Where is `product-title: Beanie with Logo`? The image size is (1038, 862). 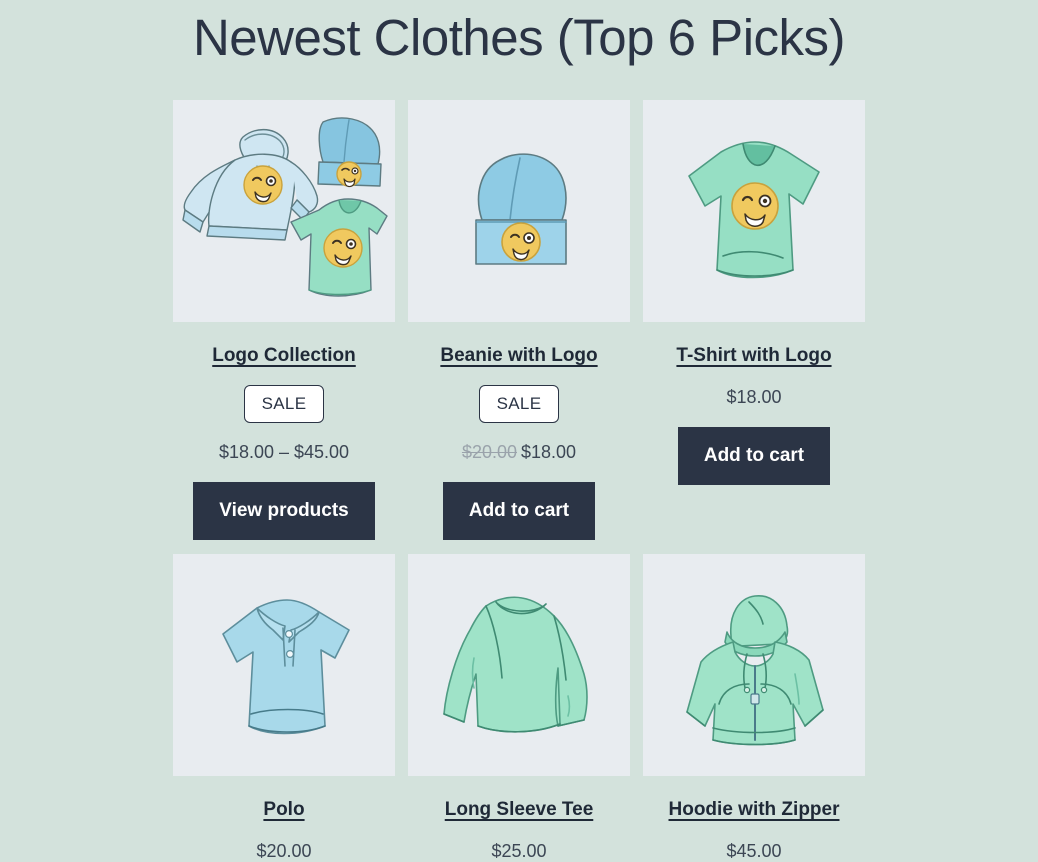
product-title: Beanie with Logo is located at coordinates (518, 356).